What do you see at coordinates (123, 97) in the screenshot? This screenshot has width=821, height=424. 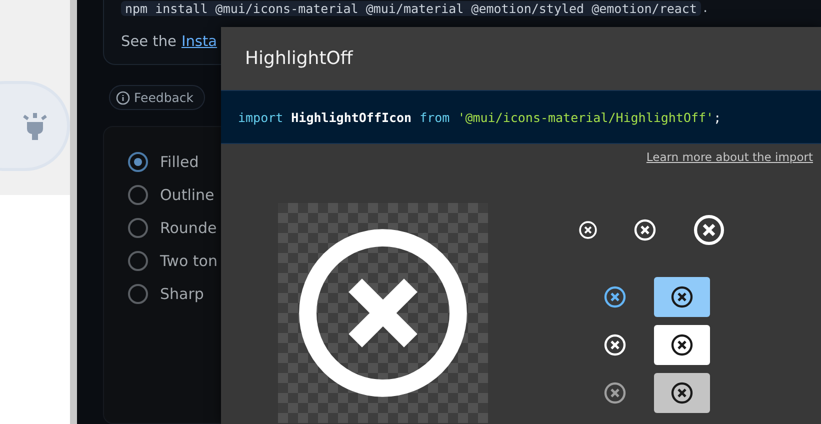 I see `info-icon` at bounding box center [123, 97].